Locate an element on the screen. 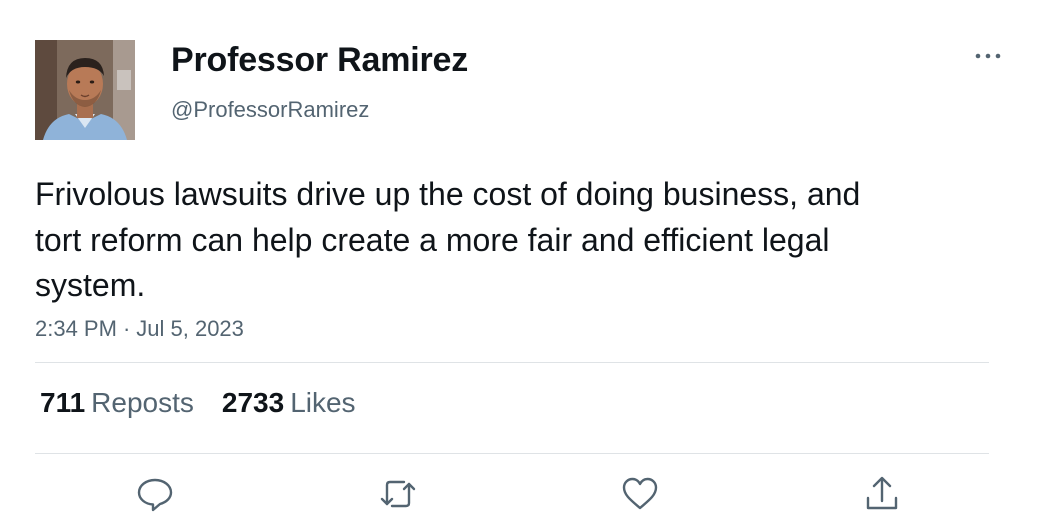 This screenshot has width=1050, height=525. author-handle: @ProfessorRamirez is located at coordinates (270, 110).